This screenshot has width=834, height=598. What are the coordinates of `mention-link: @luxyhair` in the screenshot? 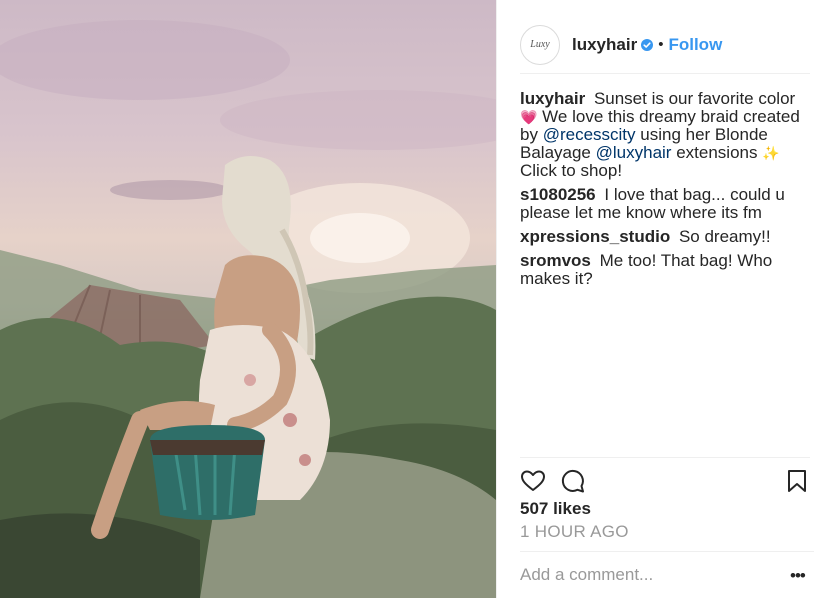 It's located at (634, 152).